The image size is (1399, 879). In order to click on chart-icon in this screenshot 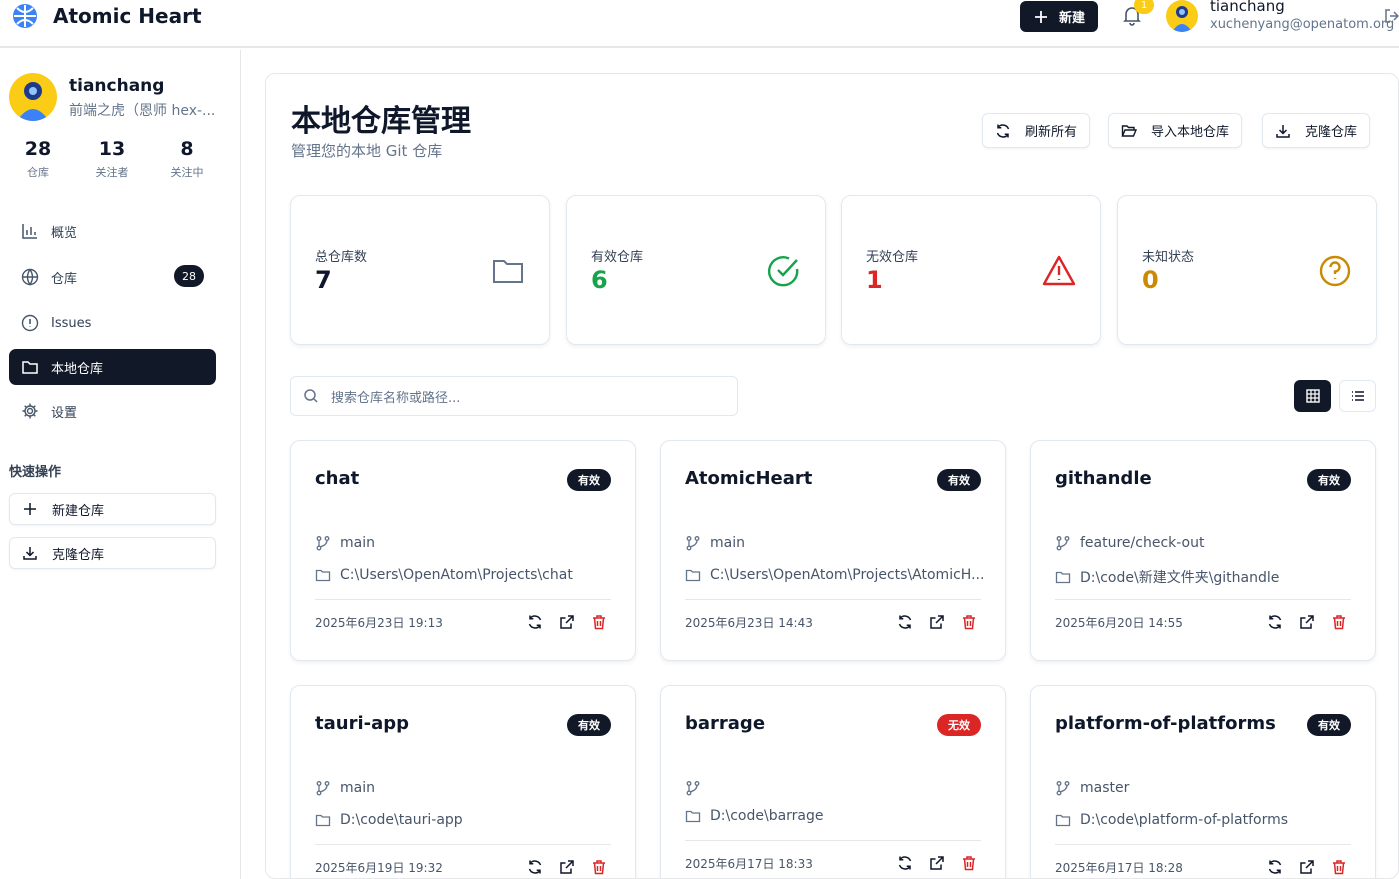, I will do `click(29, 231)`.